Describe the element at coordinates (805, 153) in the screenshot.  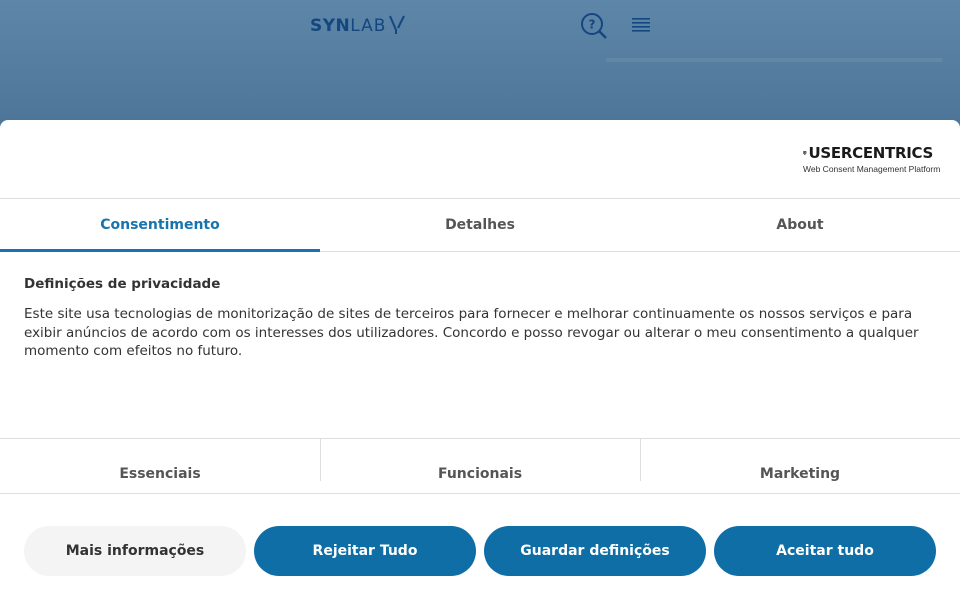
I see `usercentrics-shield-icon` at that location.